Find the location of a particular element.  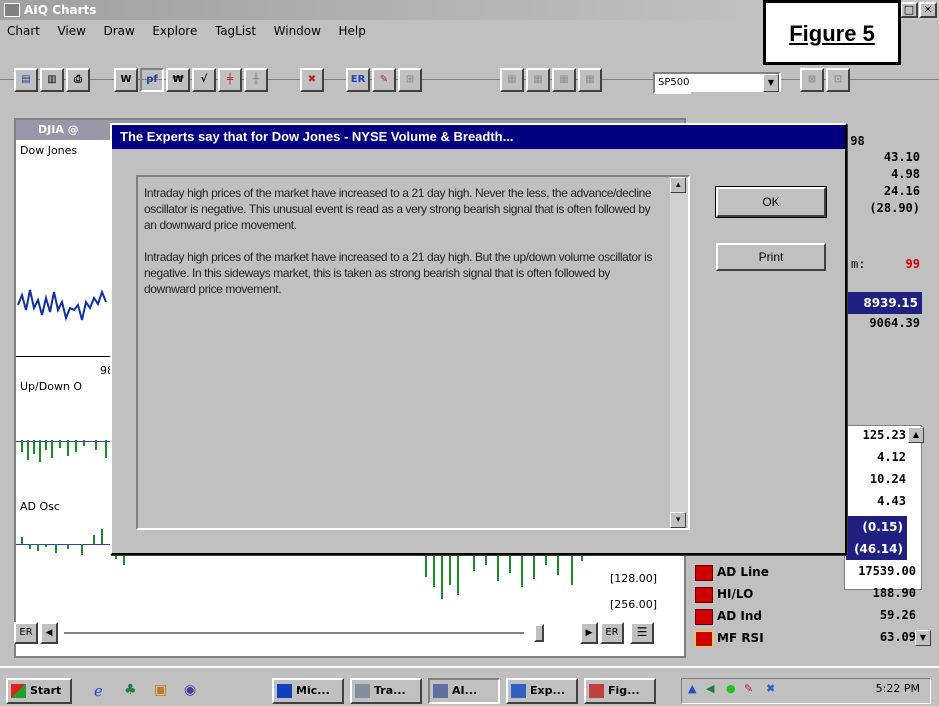

tray-speaker-icon: ◀ is located at coordinates (710, 688).